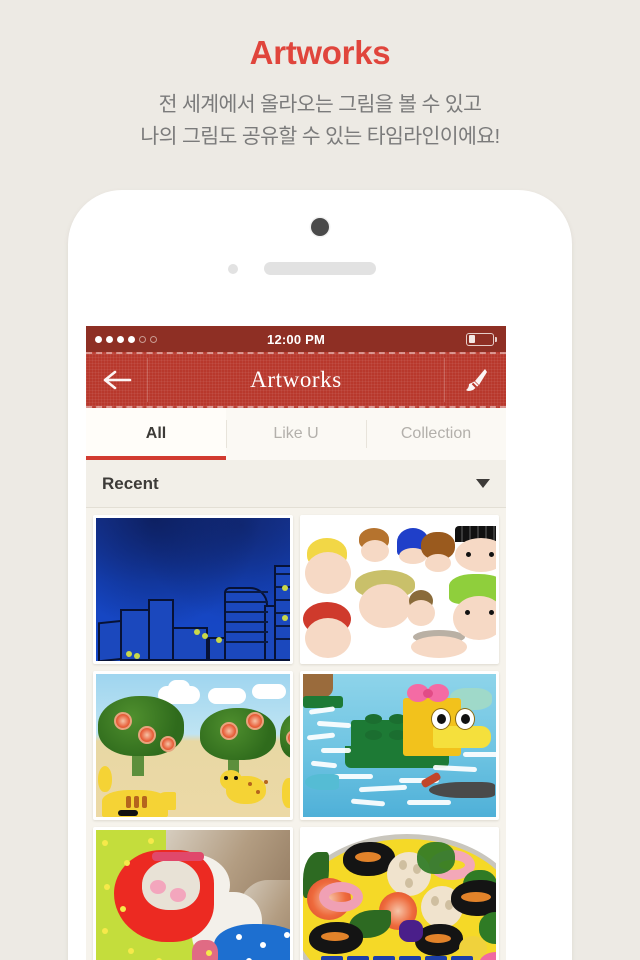  Describe the element at coordinates (483, 483) in the screenshot. I see `chevron-down-icon` at that location.